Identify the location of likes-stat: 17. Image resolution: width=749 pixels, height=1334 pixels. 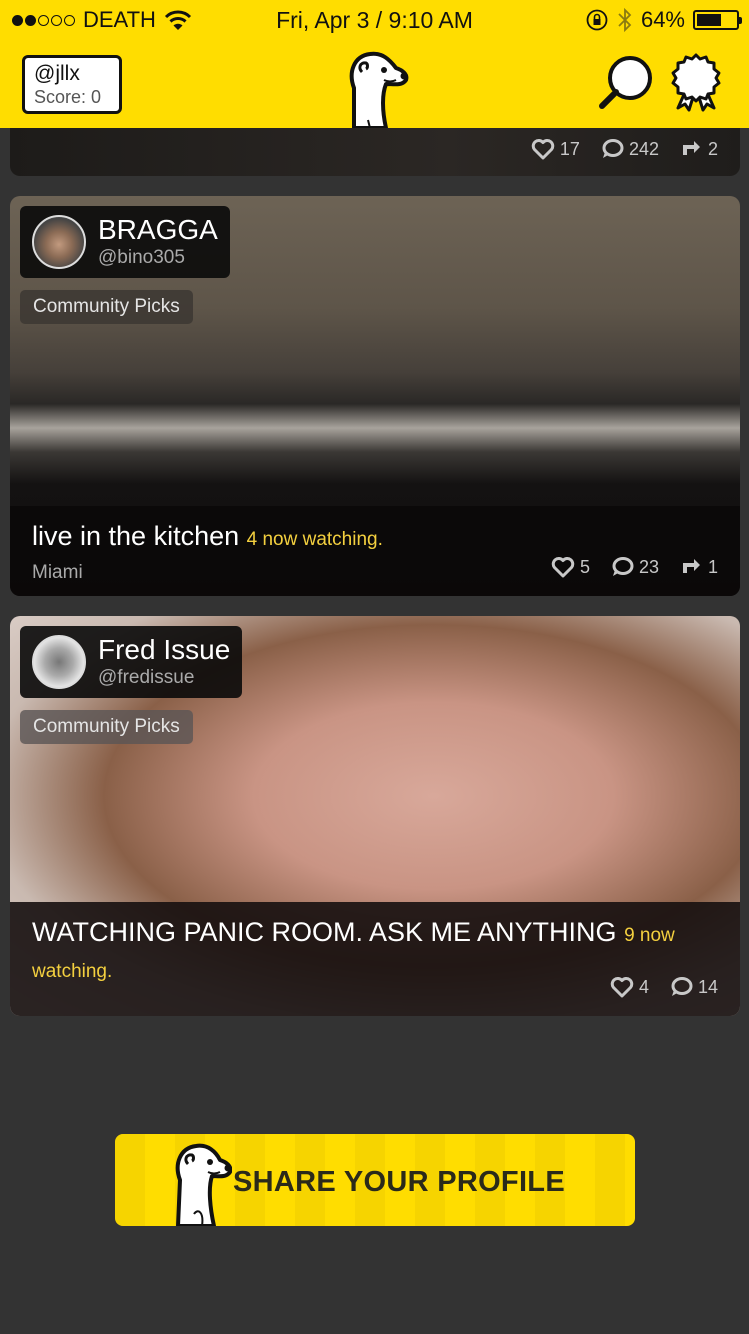
(555, 149).